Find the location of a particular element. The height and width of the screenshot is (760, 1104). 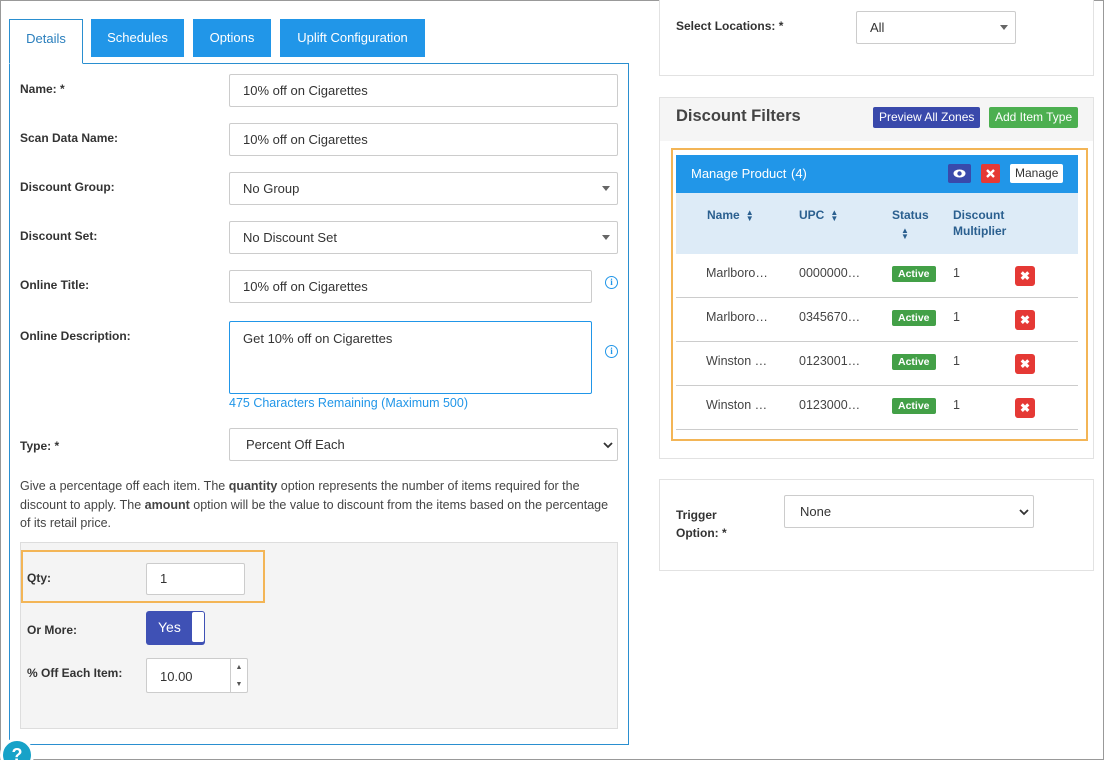

eye-icon is located at coordinates (959, 173).